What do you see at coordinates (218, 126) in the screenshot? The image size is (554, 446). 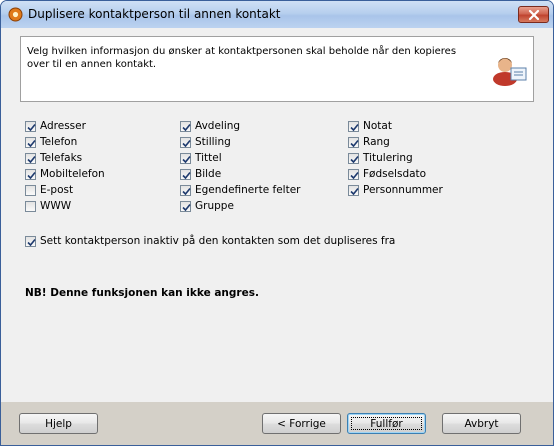 I see `checkbox-label: Avdeling` at bounding box center [218, 126].